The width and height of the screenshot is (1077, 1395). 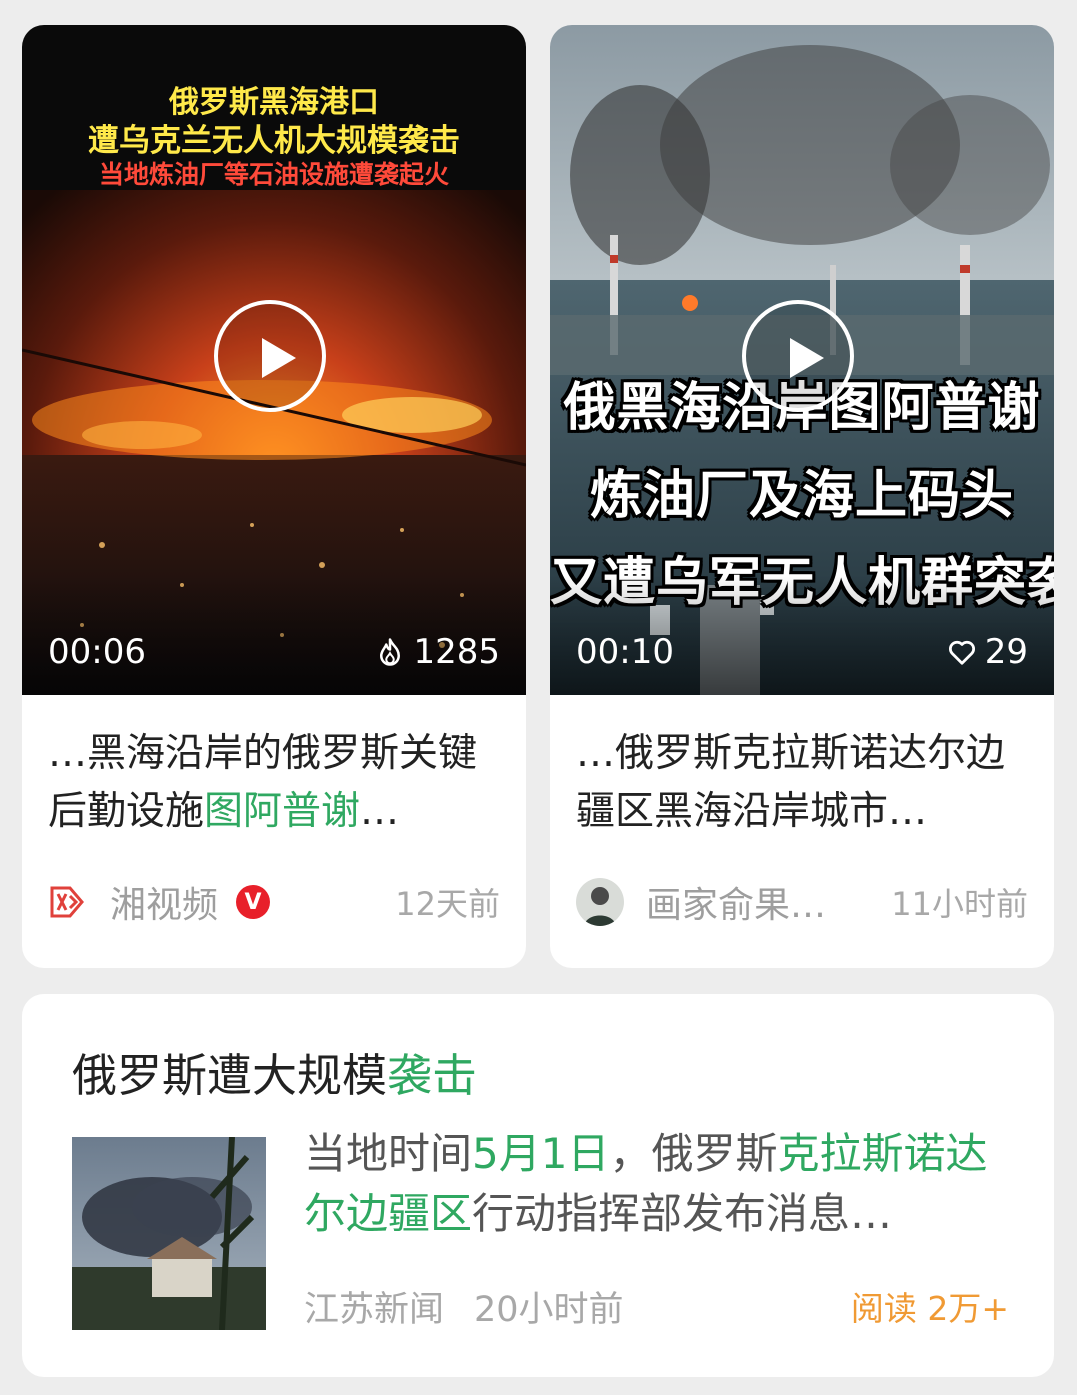 I want to click on article-title-highlight: 袭击, so click(x=432, y=1075).